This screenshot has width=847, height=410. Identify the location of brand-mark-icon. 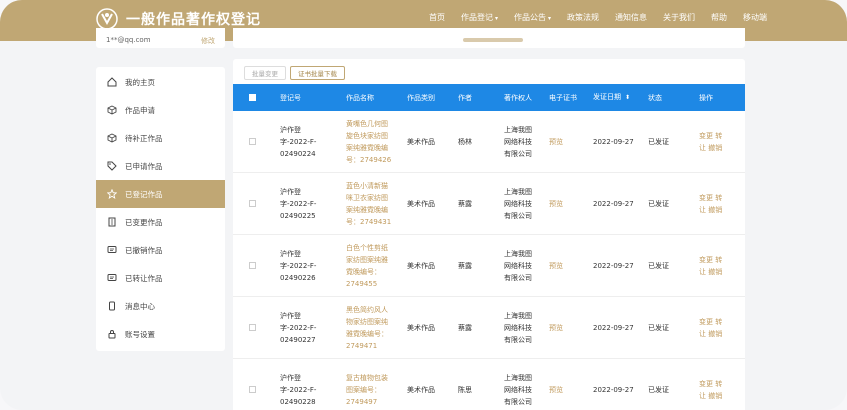
(107, 19).